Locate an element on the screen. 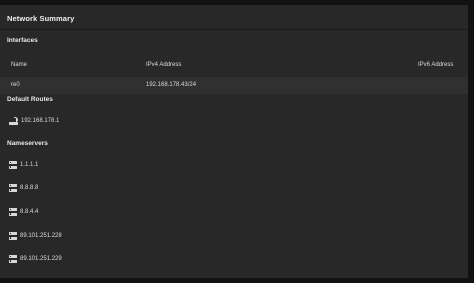 The height and width of the screenshot is (283, 474). nameserver-value: 8.8.4.4 is located at coordinates (29, 212).